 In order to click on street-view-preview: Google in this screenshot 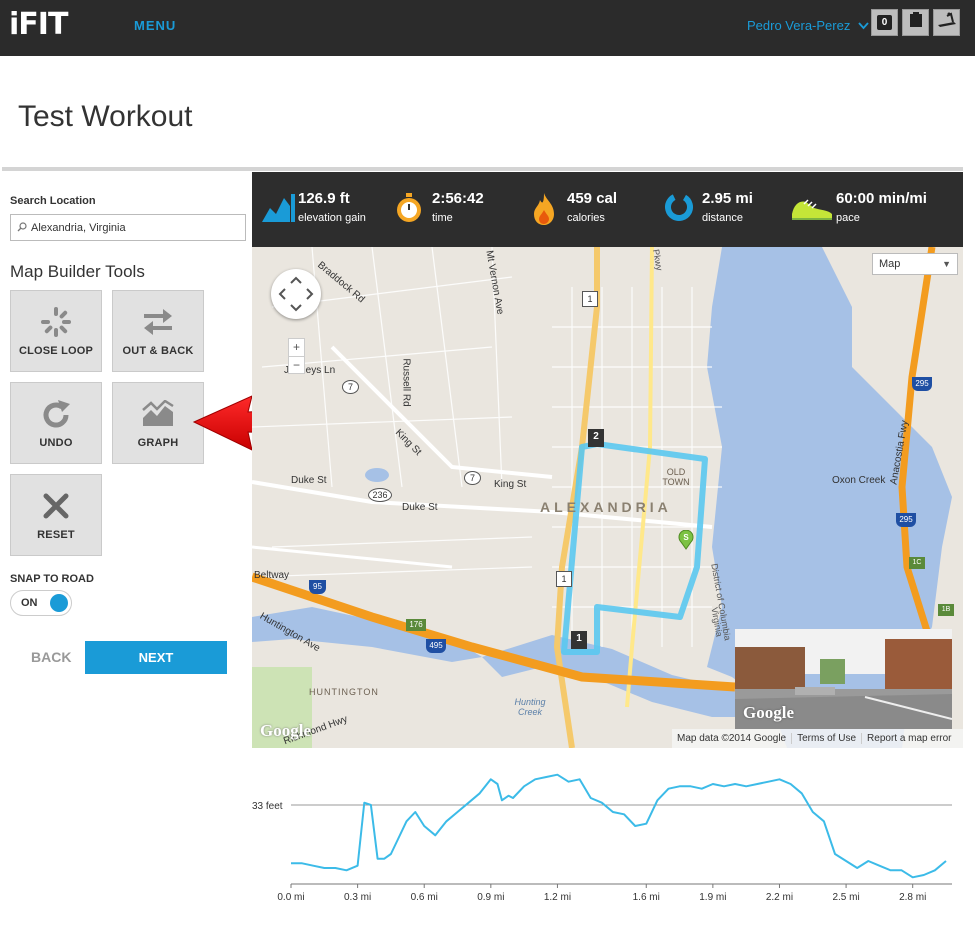, I will do `click(843, 679)`.